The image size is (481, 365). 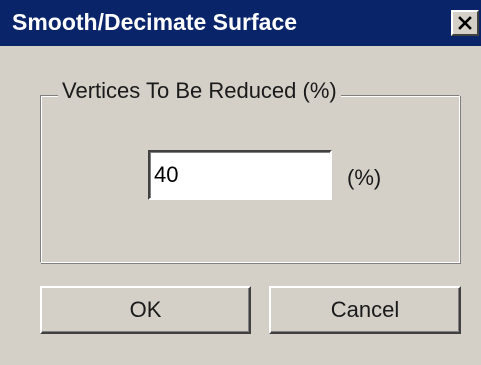 I want to click on cancel-button: Cancel, so click(x=365, y=310).